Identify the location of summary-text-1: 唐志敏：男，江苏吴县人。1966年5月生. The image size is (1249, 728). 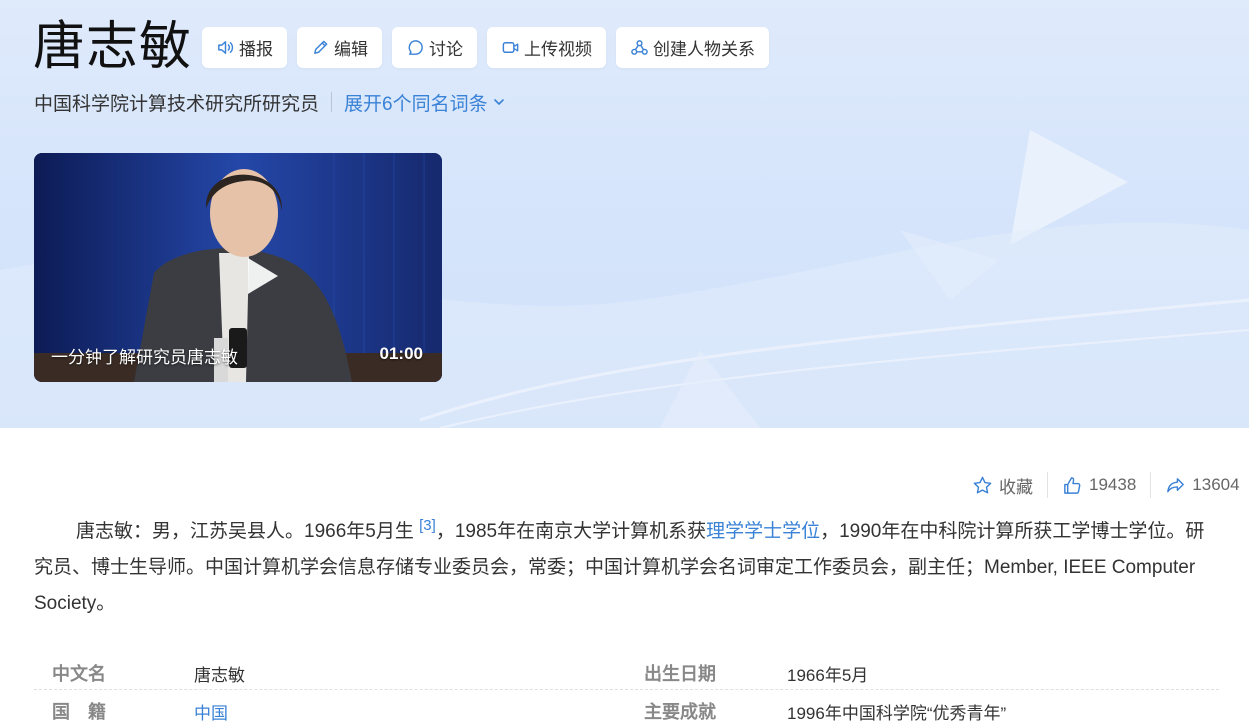
(245, 531).